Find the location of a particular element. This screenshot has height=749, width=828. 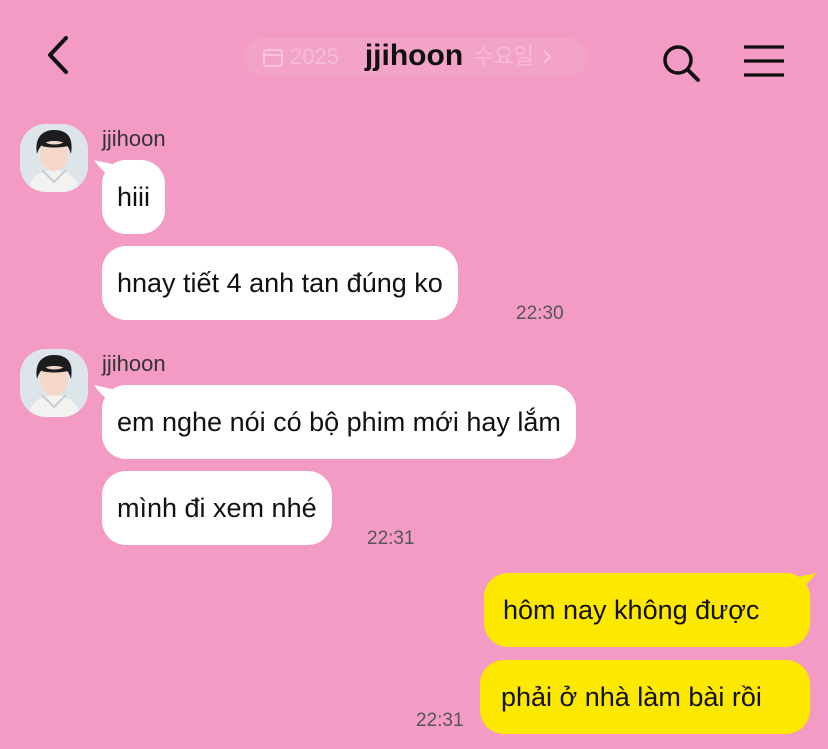

chat-title: jjihoon is located at coordinates (414, 55).